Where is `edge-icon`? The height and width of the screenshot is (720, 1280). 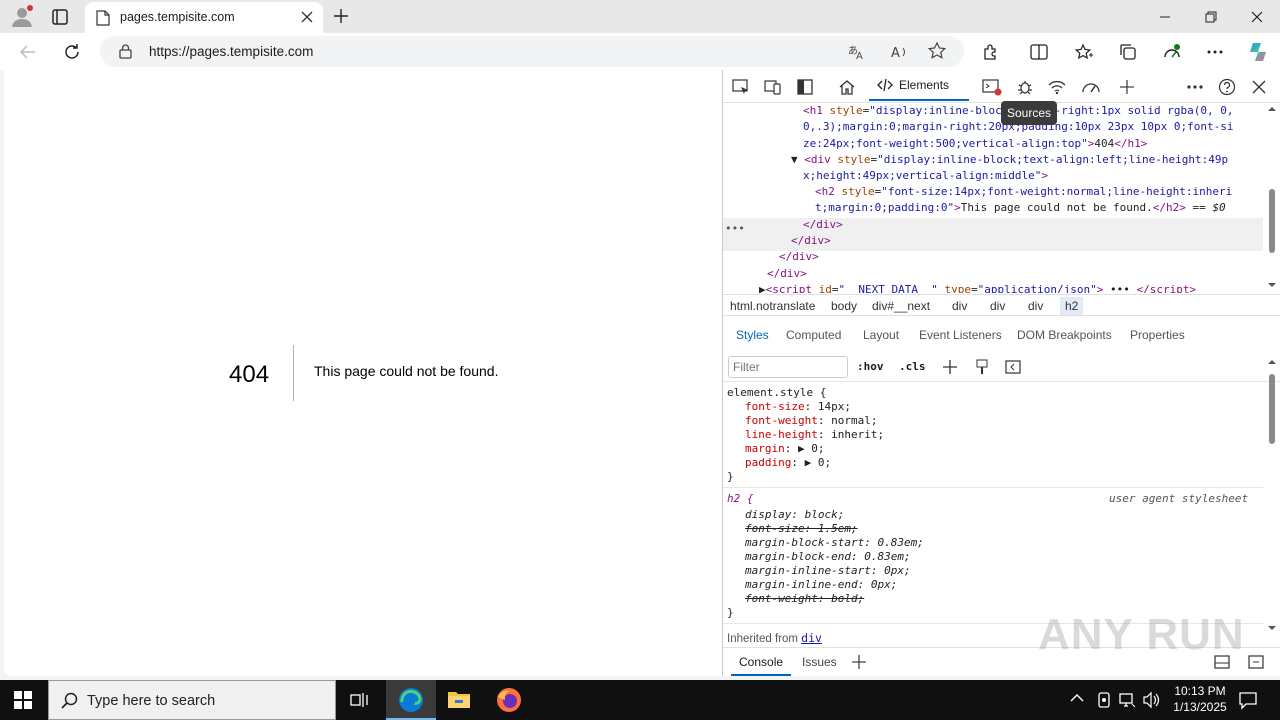 edge-icon is located at coordinates (411, 700).